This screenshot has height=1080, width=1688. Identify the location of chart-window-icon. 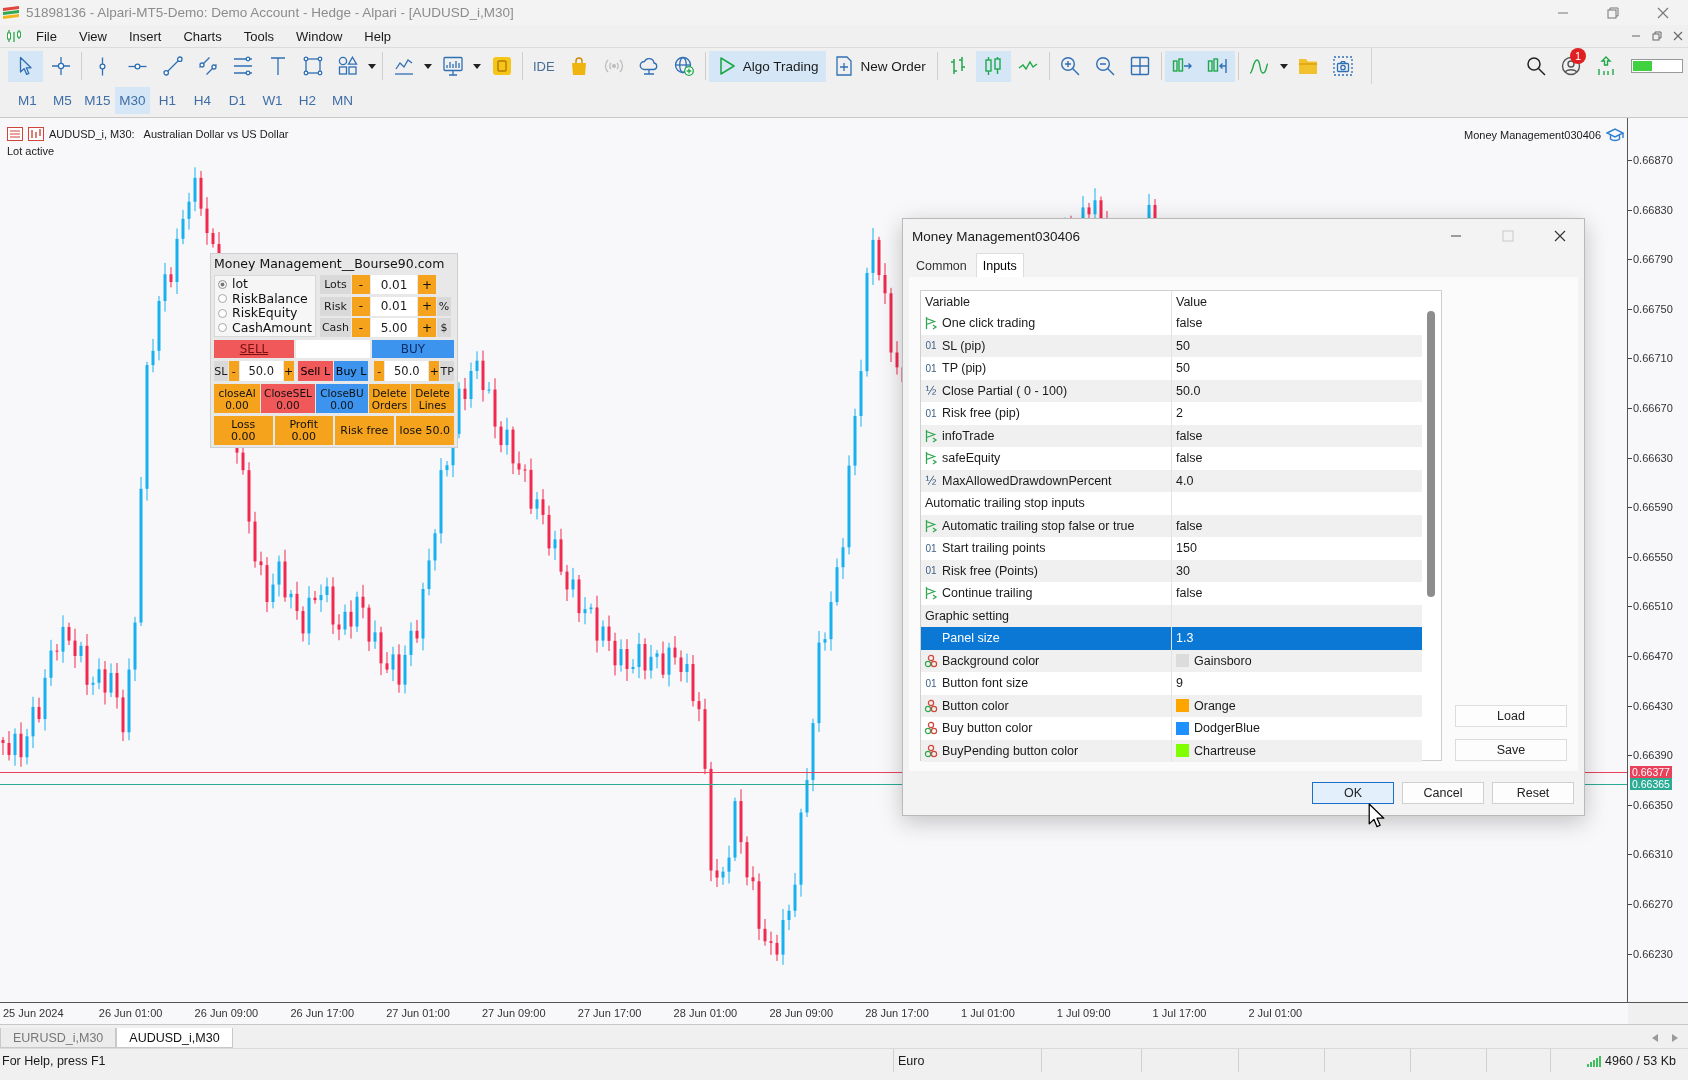
(14, 36).